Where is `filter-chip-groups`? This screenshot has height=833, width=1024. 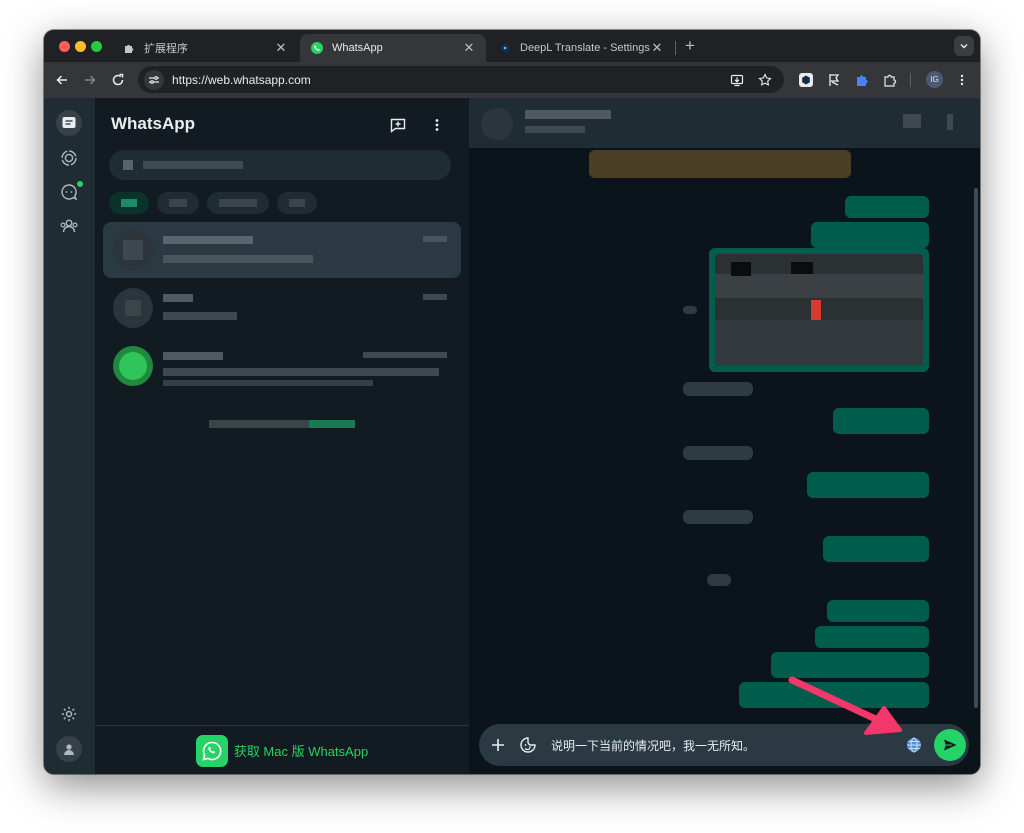
filter-chip-groups is located at coordinates (297, 203).